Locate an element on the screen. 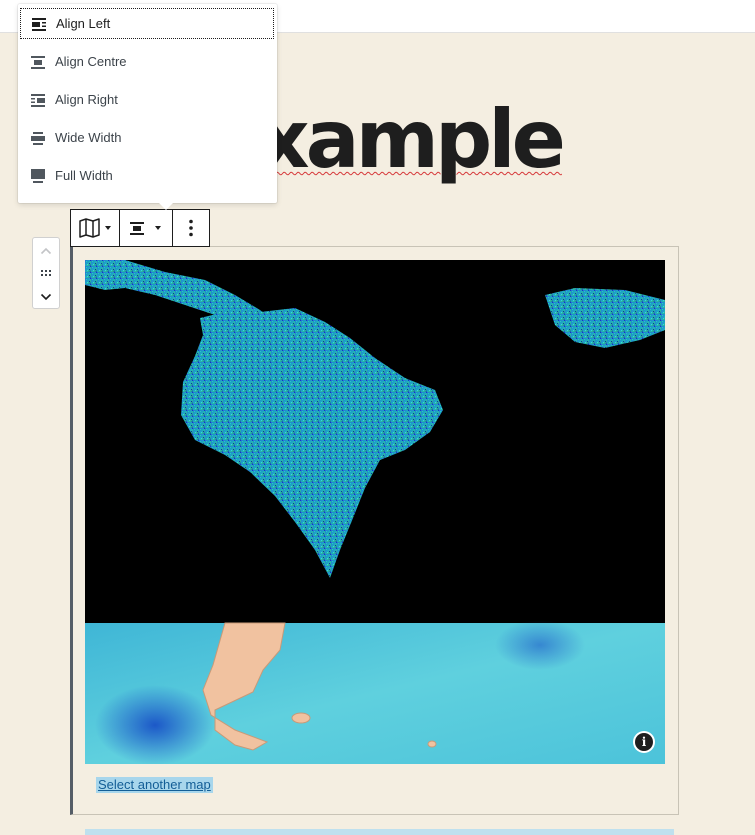  drag-handle-button is located at coordinates (46, 273).